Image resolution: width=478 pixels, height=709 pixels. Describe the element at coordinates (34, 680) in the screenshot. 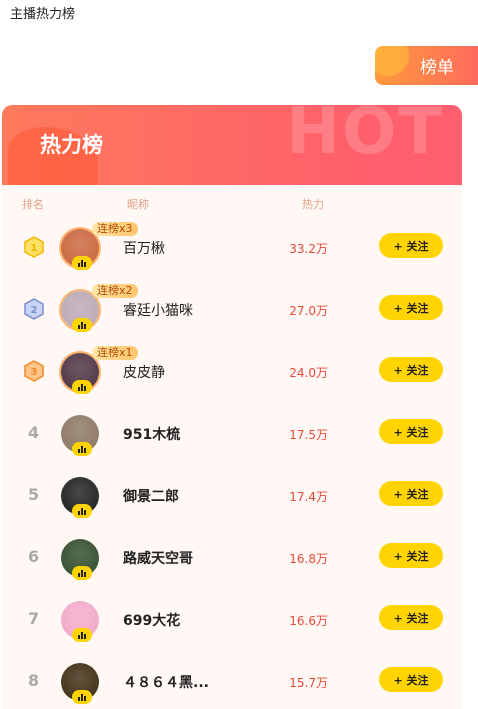

I see `rank-number: 8` at that location.